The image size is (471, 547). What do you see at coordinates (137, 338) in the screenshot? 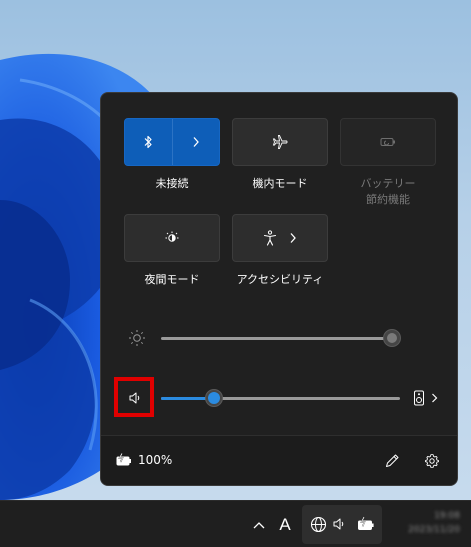
I see `sun-icon` at bounding box center [137, 338].